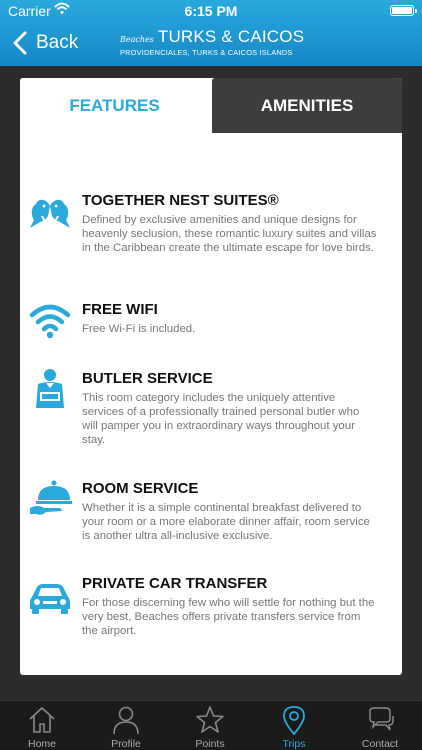 The height and width of the screenshot is (750, 422). What do you see at coordinates (126, 744) in the screenshot?
I see `nav-label: Profile` at bounding box center [126, 744].